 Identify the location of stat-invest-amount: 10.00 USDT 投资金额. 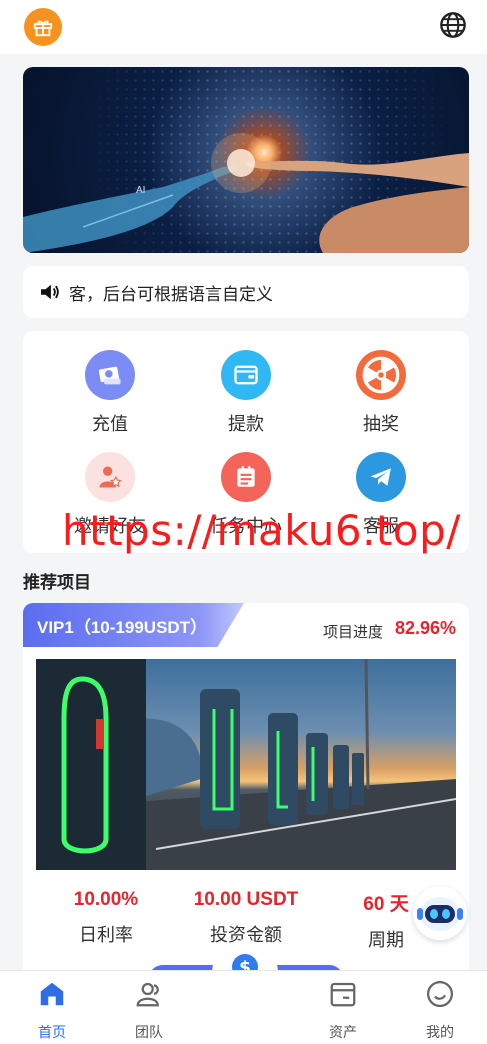
(246, 918).